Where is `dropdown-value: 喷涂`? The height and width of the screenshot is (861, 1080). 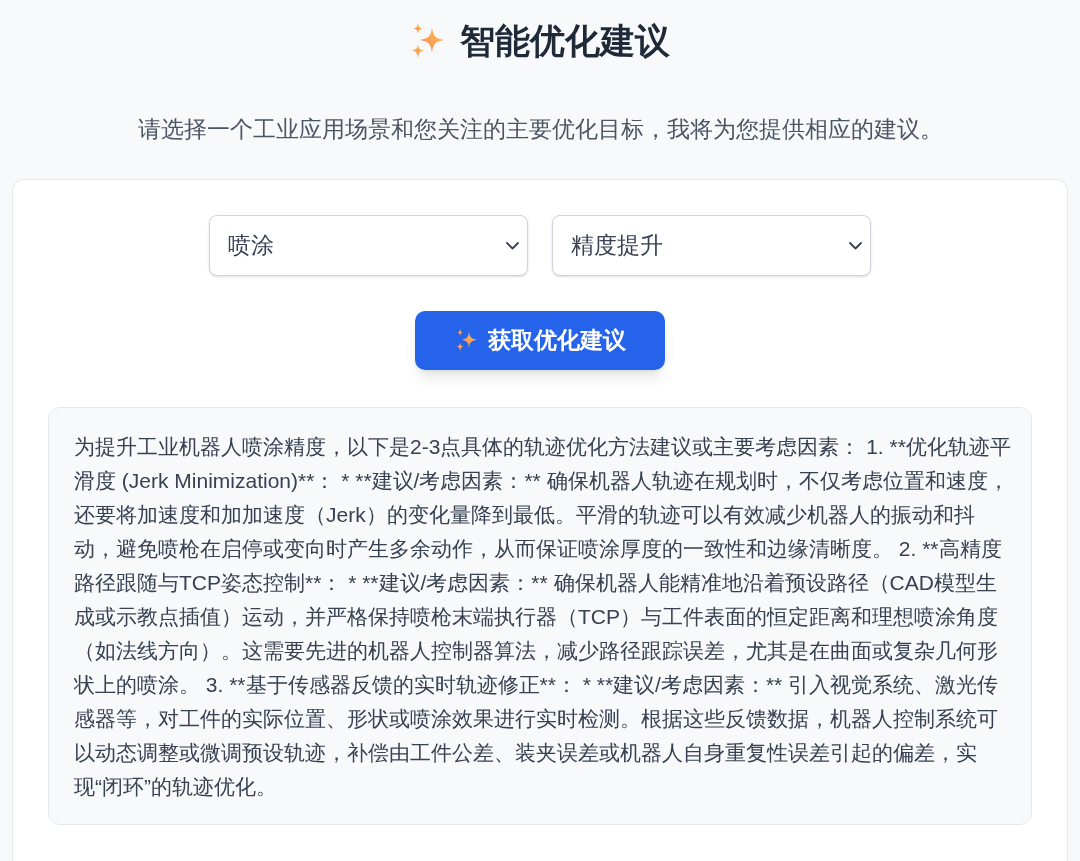 dropdown-value: 喷涂 is located at coordinates (251, 246).